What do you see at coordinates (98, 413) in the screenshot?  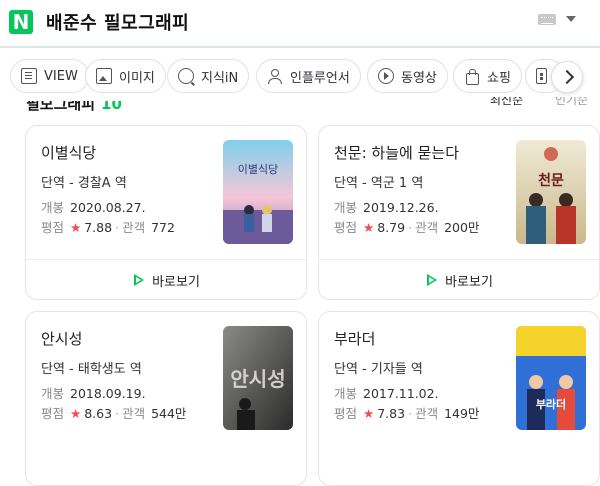 I see `rating-value: 8.63` at bounding box center [98, 413].